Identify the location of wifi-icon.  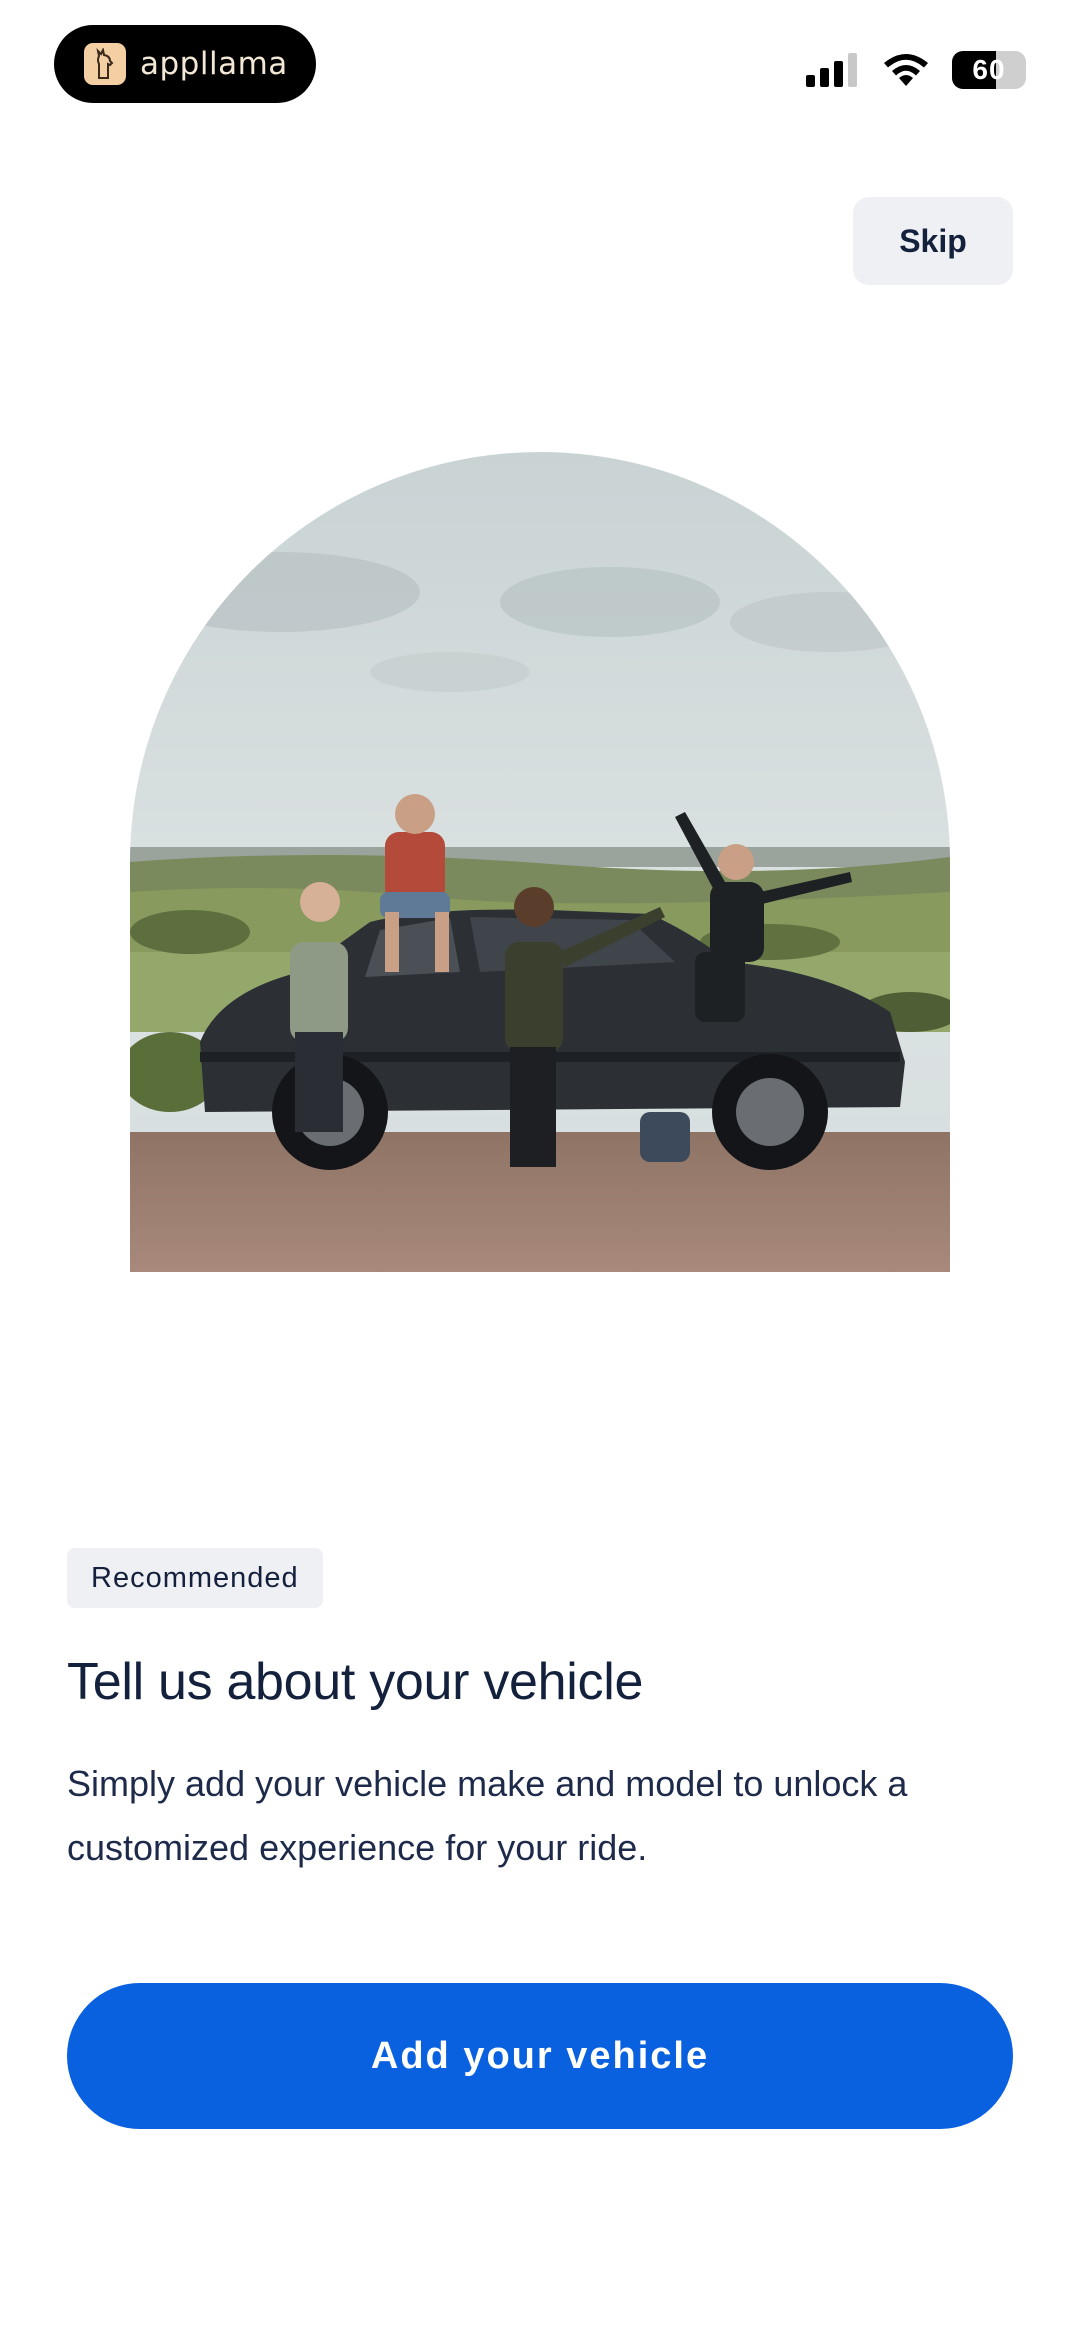
(906, 70).